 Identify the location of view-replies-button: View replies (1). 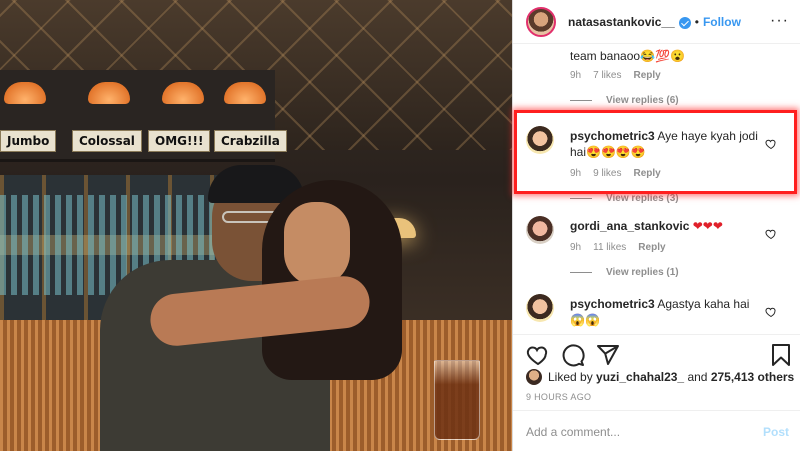
(670, 272).